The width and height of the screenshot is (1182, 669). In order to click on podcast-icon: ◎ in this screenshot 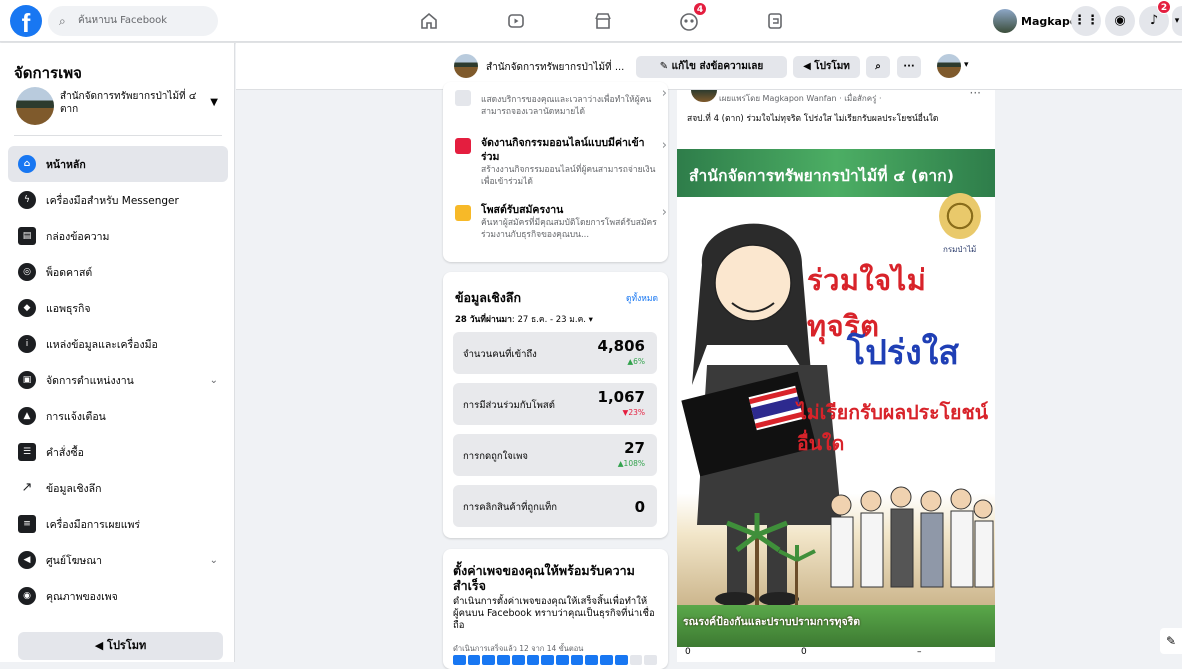, I will do `click(27, 272)`.